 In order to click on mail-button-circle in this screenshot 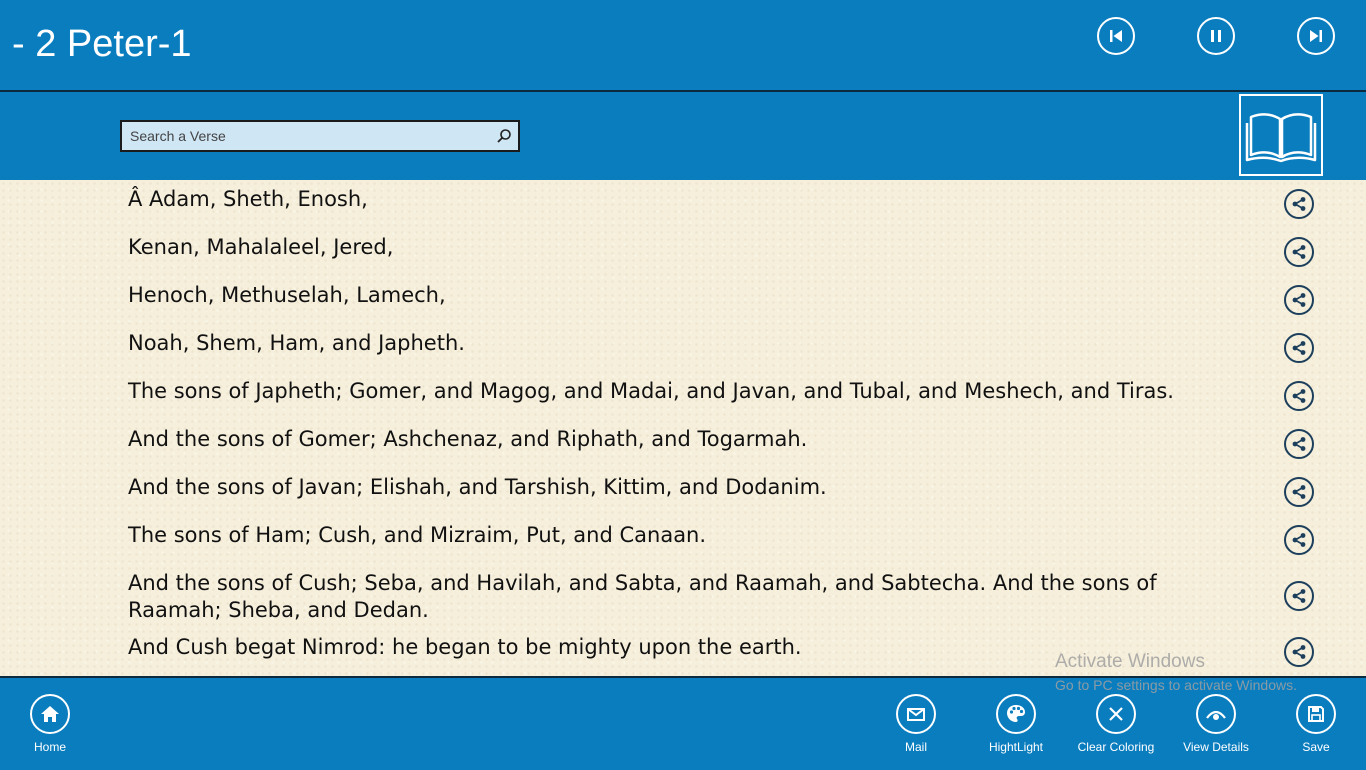, I will do `click(916, 714)`.